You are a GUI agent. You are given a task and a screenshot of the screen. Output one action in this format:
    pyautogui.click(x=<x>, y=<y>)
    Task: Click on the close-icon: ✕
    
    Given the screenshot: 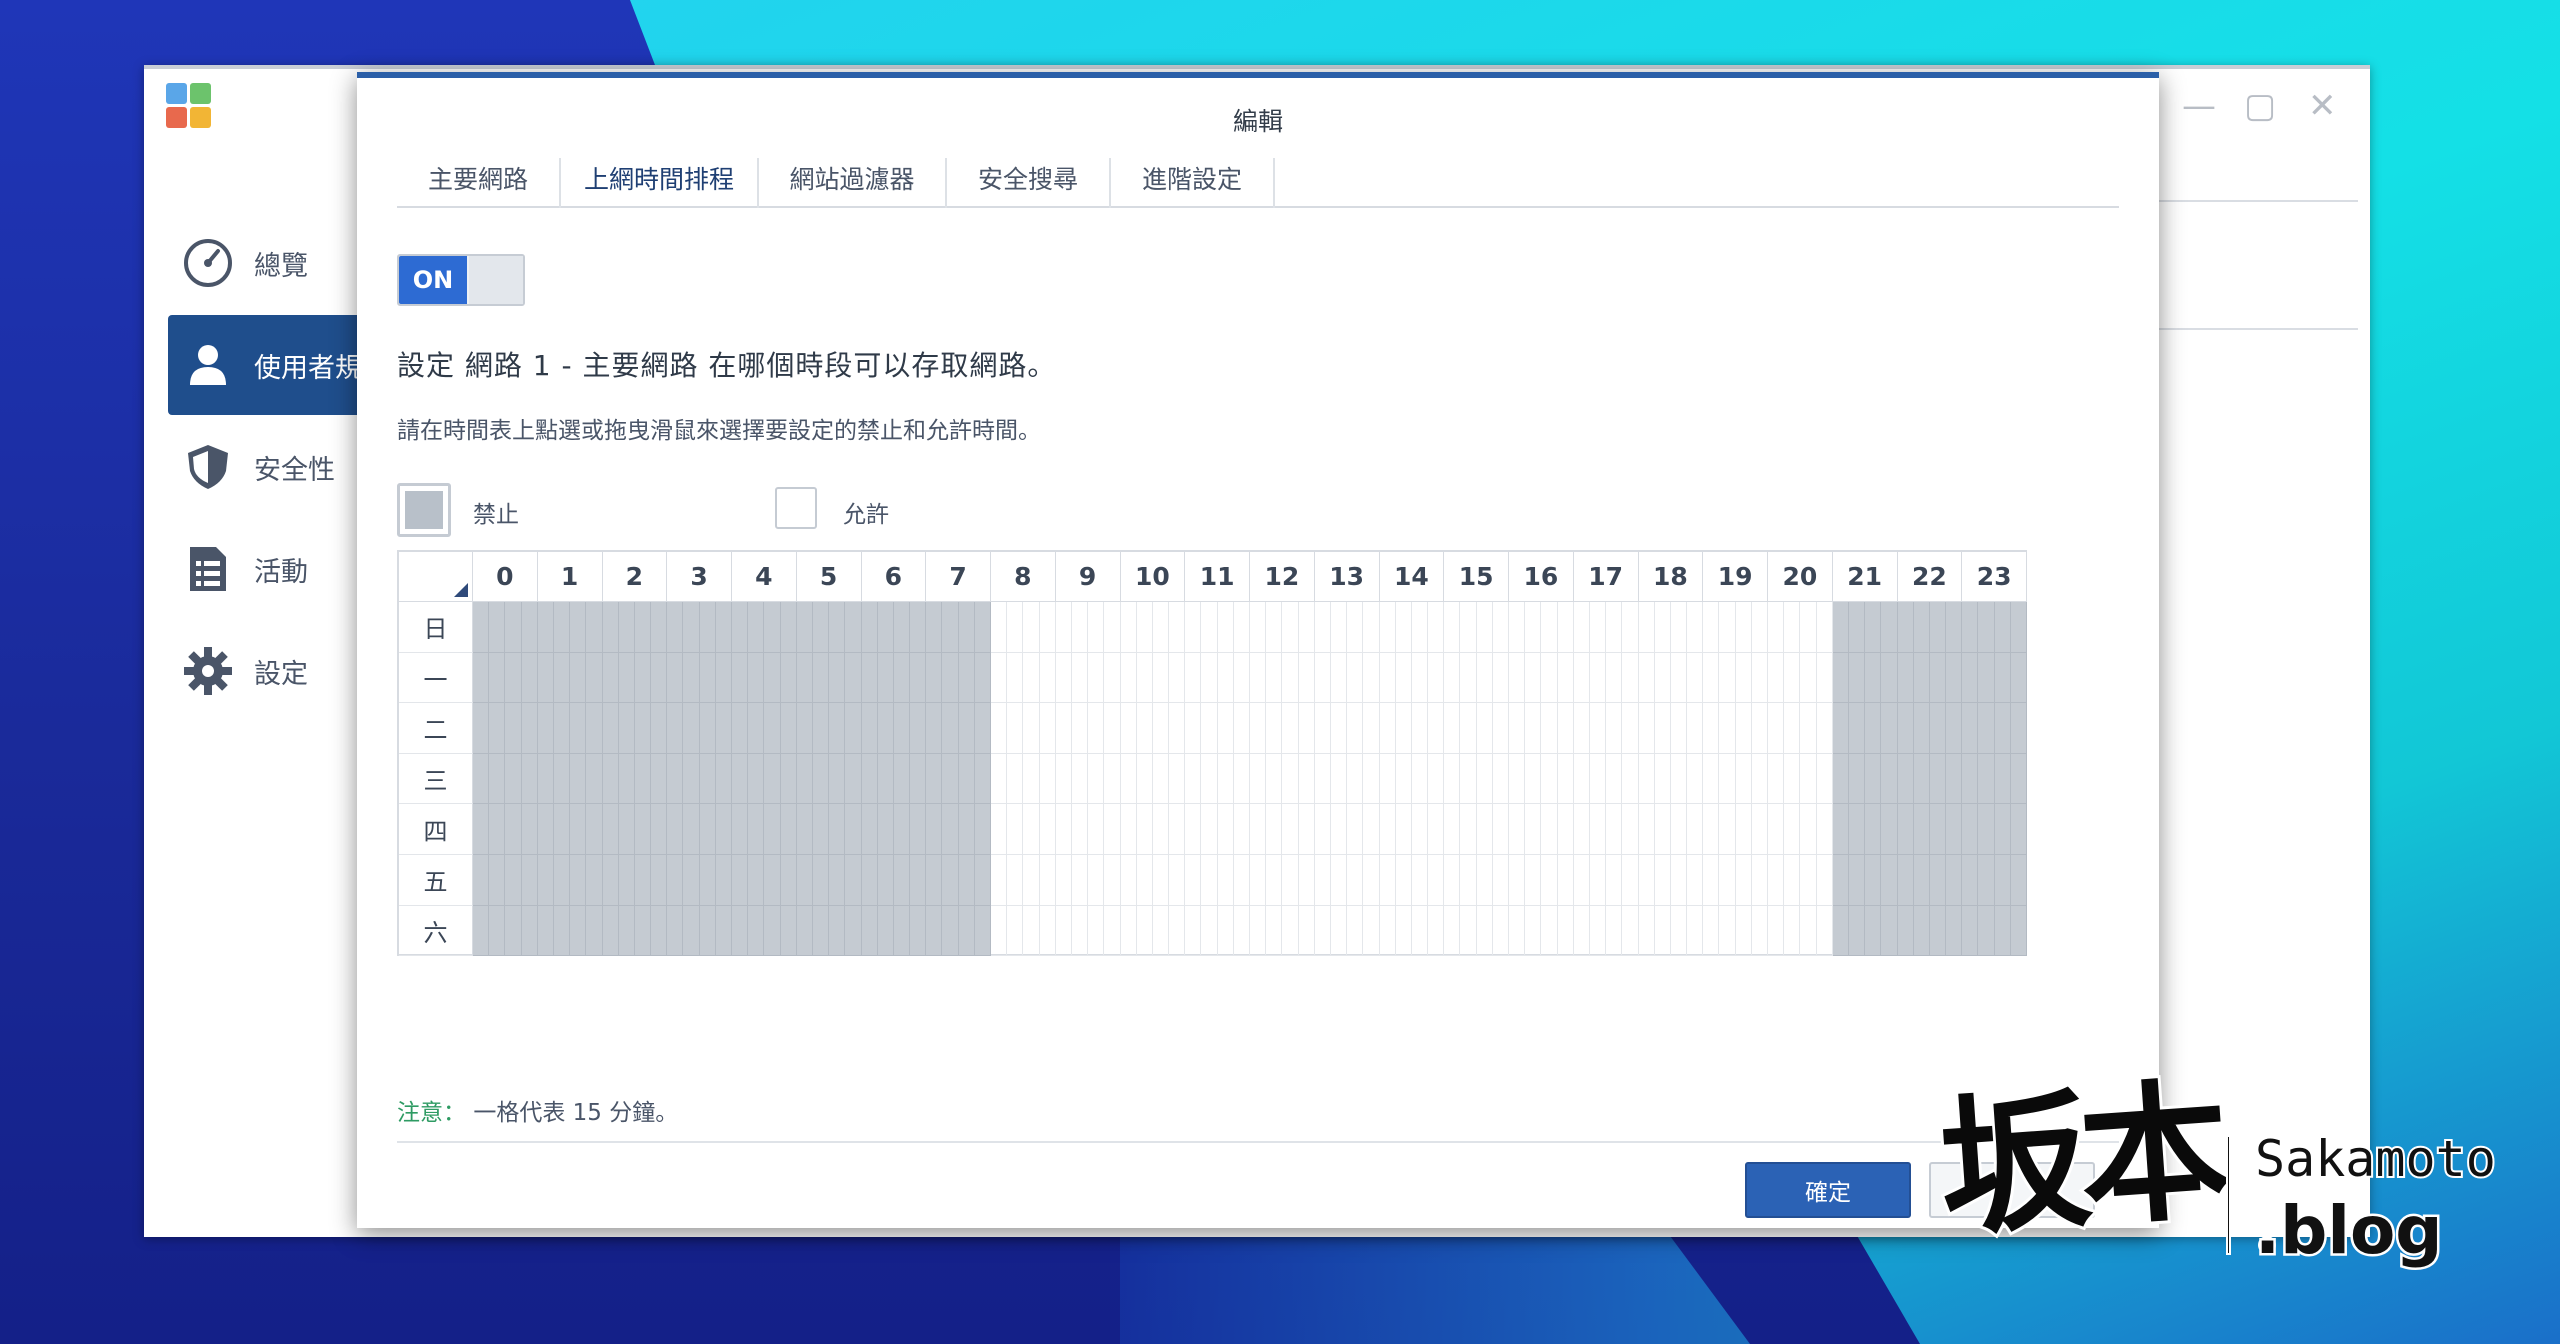 What is the action you would take?
    pyautogui.click(x=2322, y=106)
    